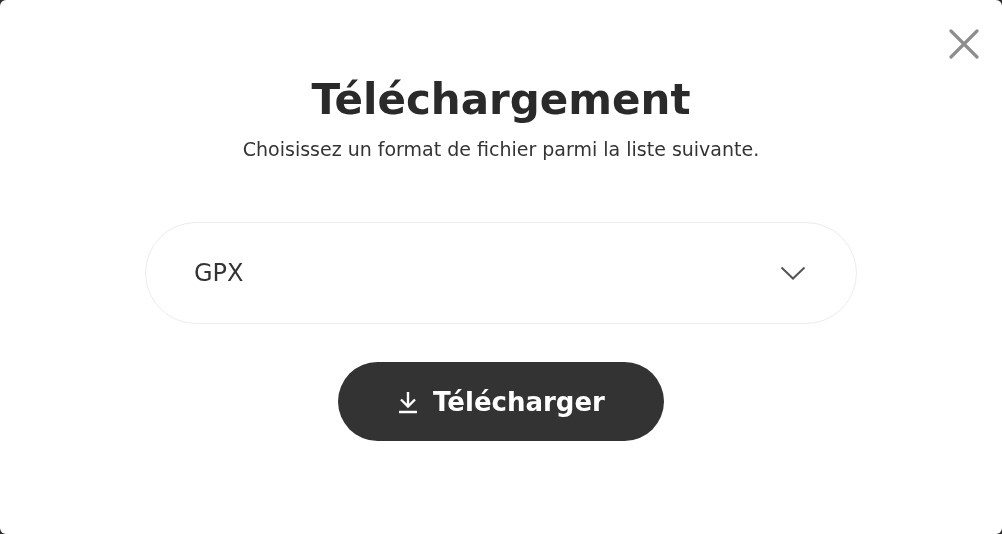  What do you see at coordinates (408, 401) in the screenshot?
I see `download-icon` at bounding box center [408, 401].